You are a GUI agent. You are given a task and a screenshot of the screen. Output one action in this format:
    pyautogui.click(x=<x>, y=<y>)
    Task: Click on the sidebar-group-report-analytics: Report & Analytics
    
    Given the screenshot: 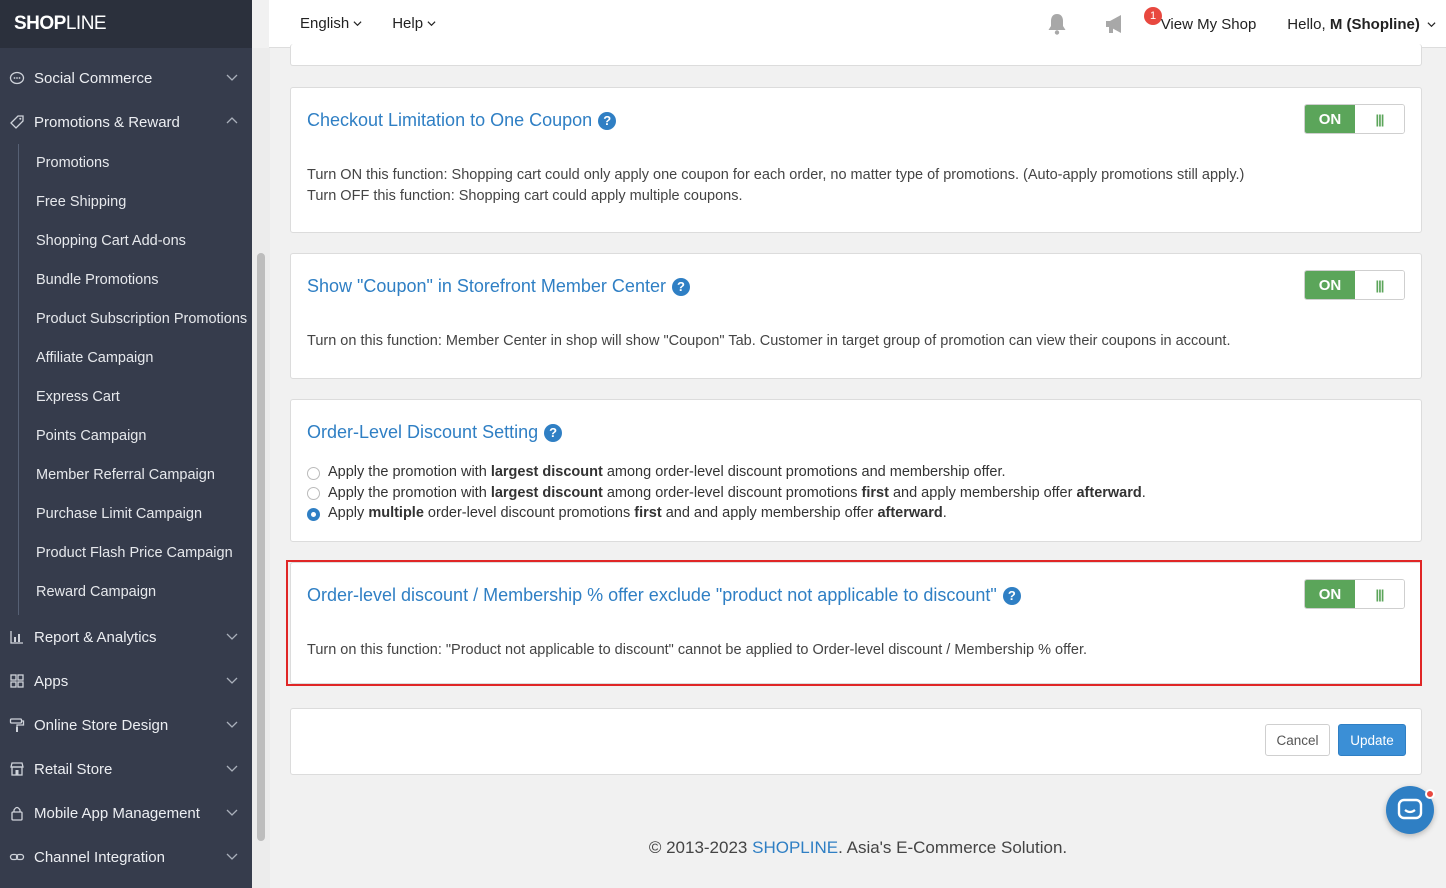 What is the action you would take?
    pyautogui.click(x=126, y=637)
    